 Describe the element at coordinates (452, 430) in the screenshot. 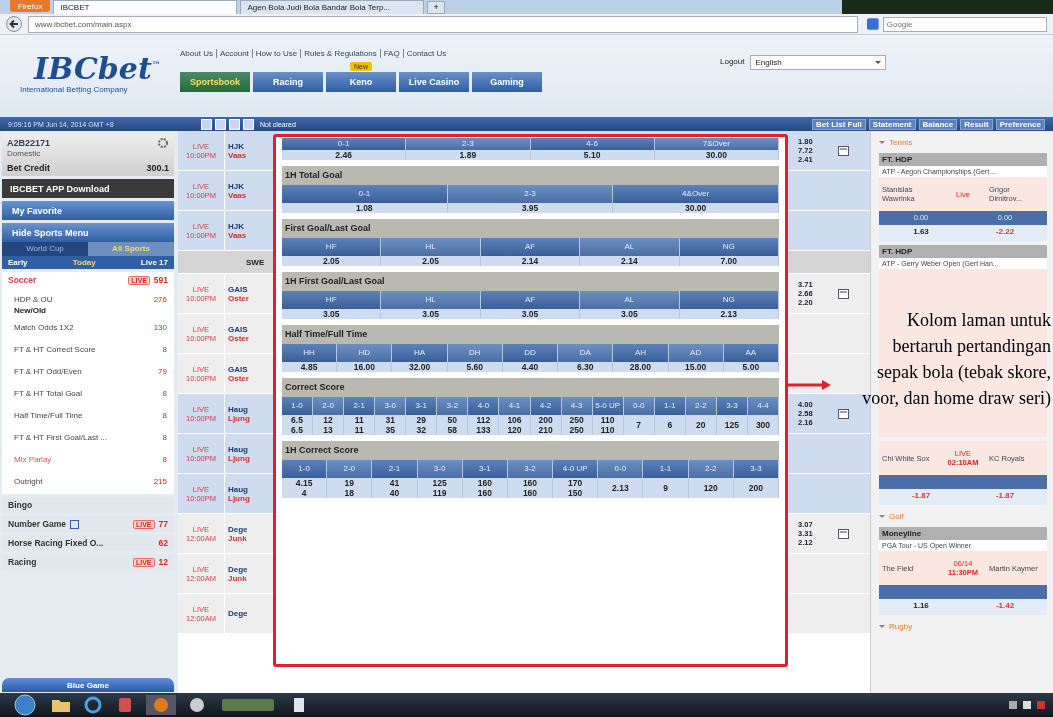

I see `odds-value: 58` at that location.